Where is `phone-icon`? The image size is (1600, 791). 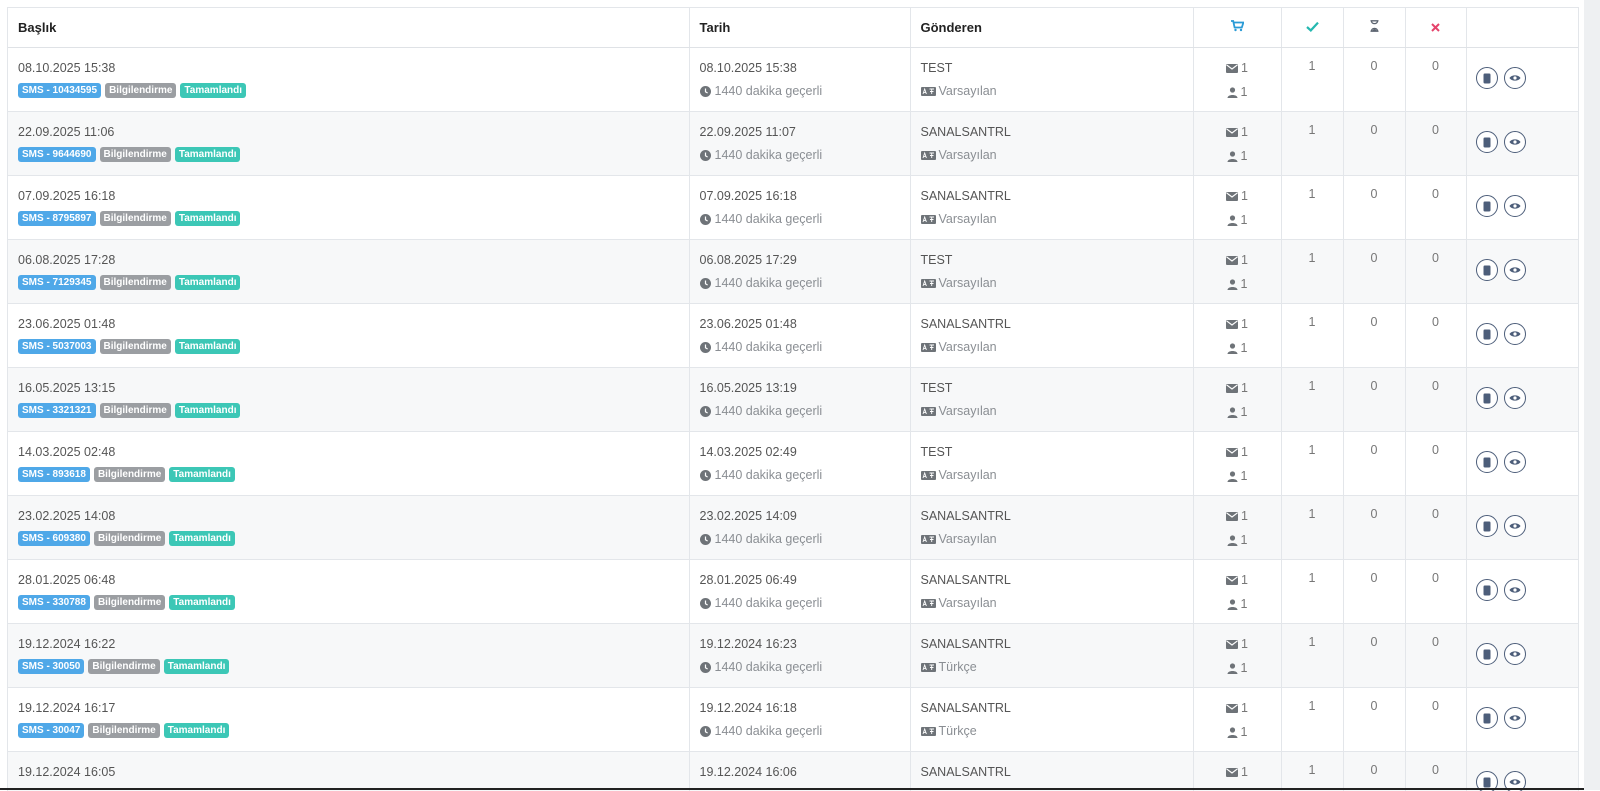 phone-icon is located at coordinates (1487, 270).